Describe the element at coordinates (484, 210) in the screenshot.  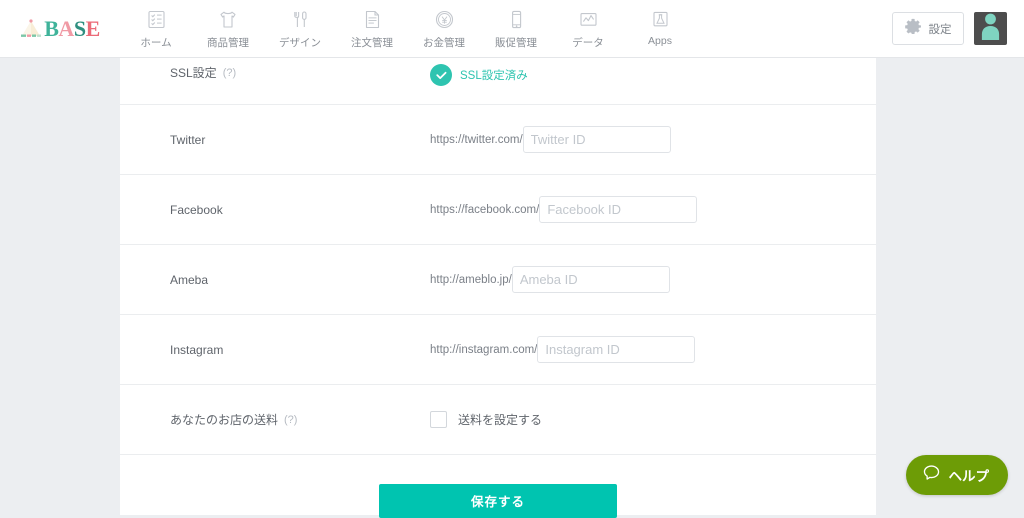
I see `facebook-url-prefix: https://facebook.com/` at that location.